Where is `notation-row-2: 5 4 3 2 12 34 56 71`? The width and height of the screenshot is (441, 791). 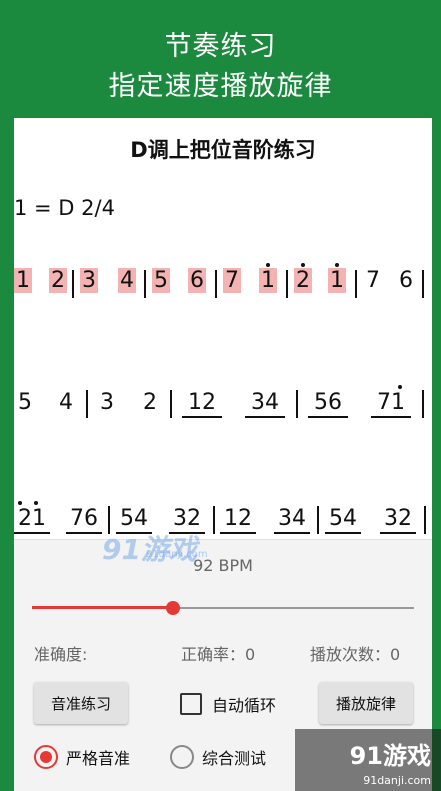 notation-row-2: 5 4 3 2 12 34 56 71 is located at coordinates (223, 417).